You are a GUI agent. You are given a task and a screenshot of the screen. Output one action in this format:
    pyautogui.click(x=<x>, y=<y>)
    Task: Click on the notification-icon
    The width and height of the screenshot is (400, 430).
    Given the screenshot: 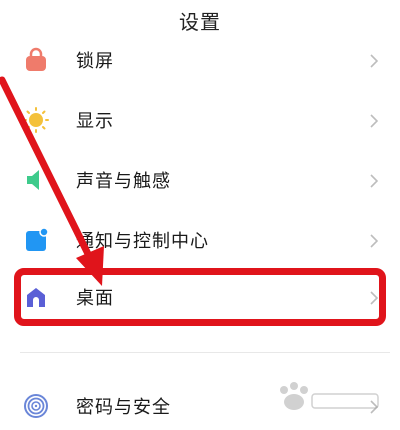 What is the action you would take?
    pyautogui.click(x=36, y=240)
    